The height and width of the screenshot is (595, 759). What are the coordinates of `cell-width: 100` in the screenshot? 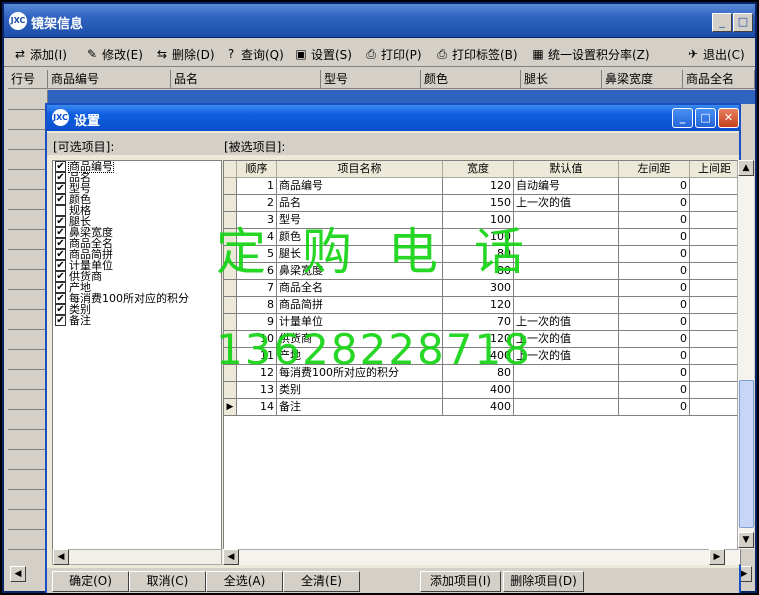 It's located at (478, 237).